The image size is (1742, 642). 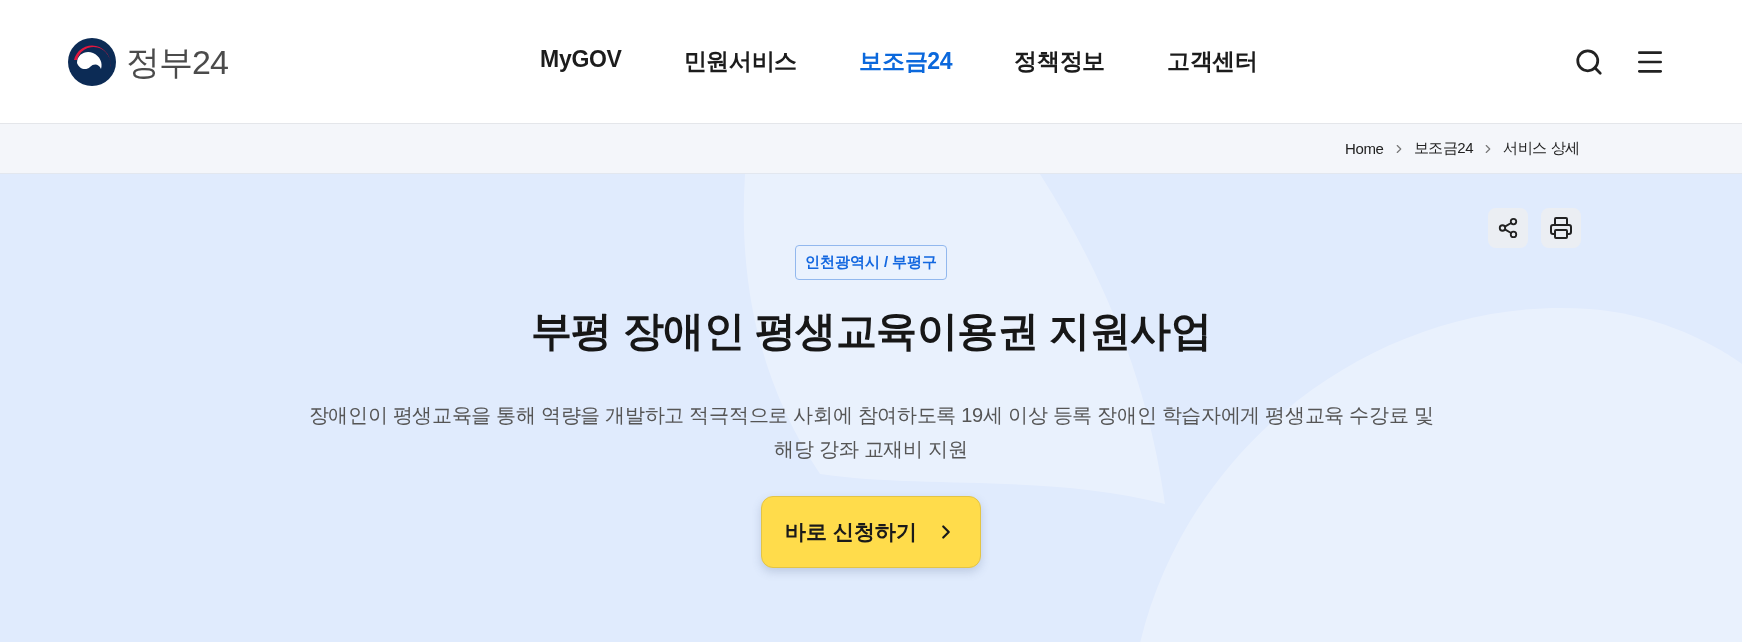 I want to click on site-logo: 정부24, so click(x=148, y=61).